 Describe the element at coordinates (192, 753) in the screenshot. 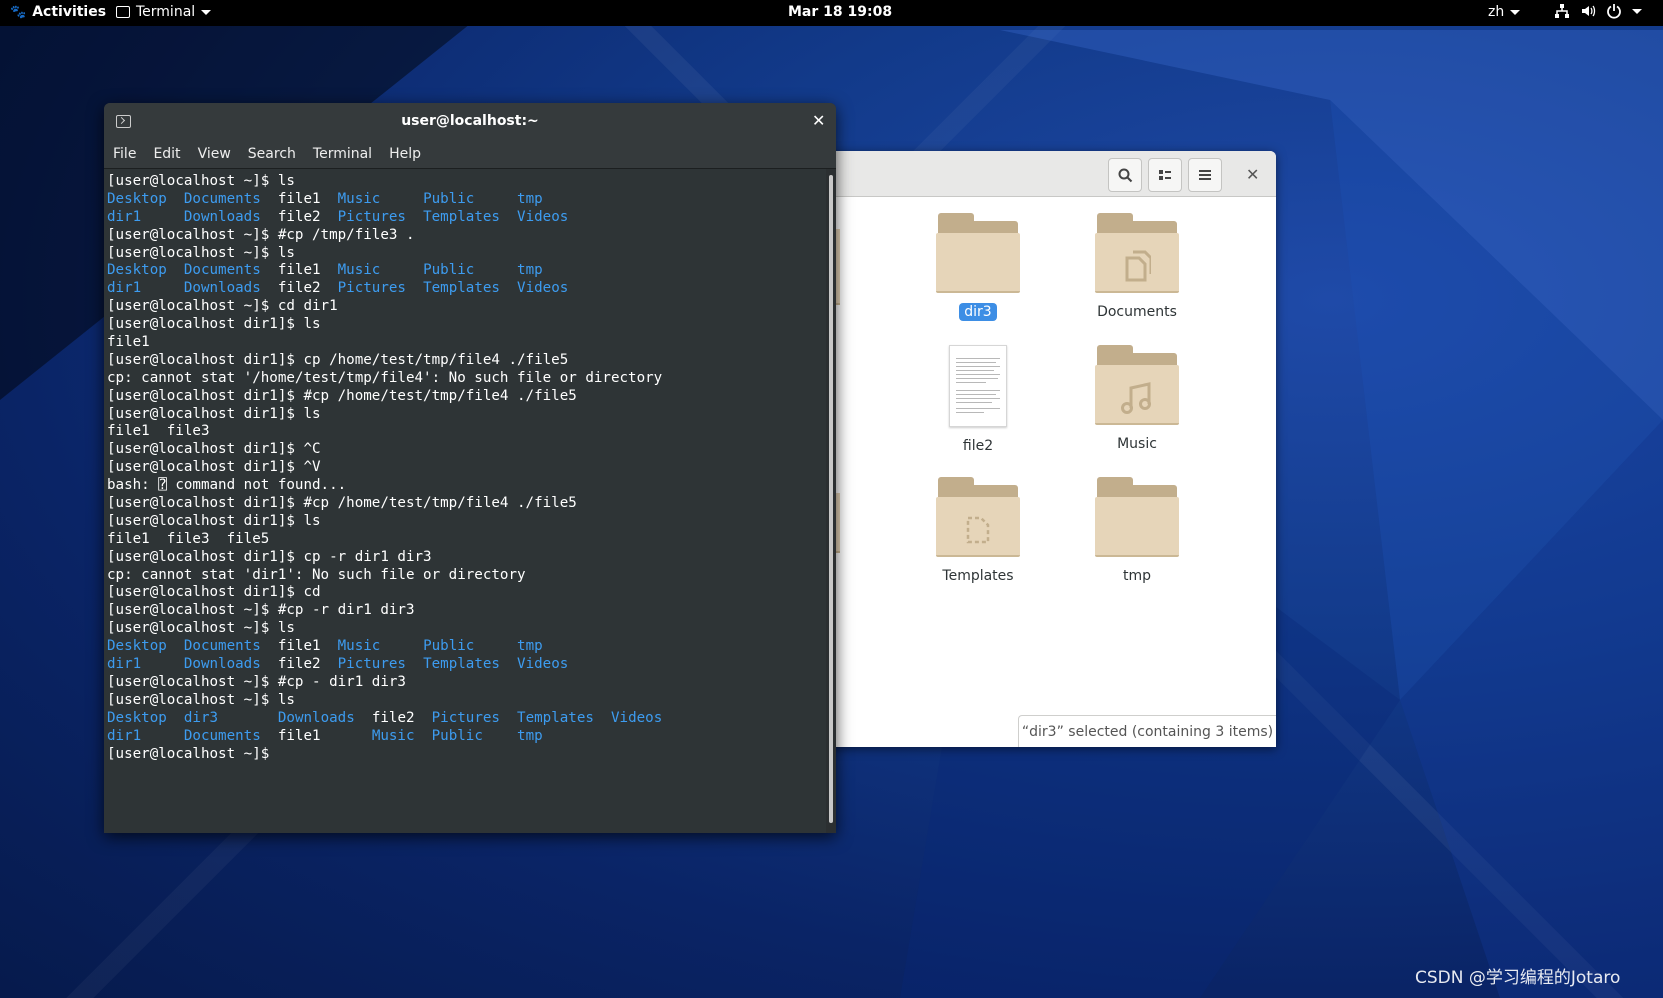

I see `terminal-text: [user@localhost ~]$` at that location.